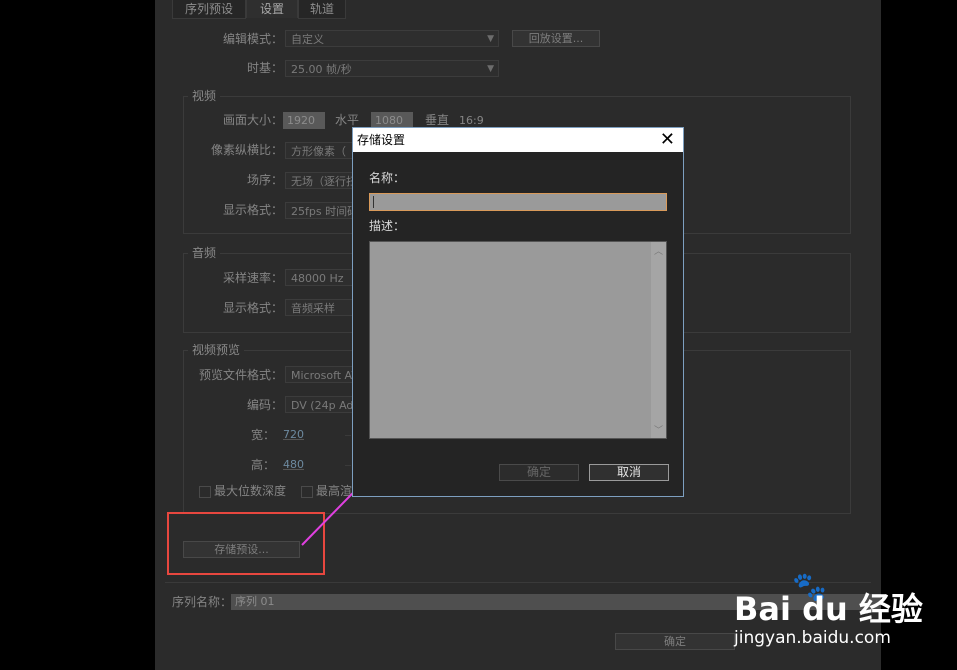  Describe the element at coordinates (250, 491) in the screenshot. I see `max-bit-depth-label: 最大位数深度` at that location.